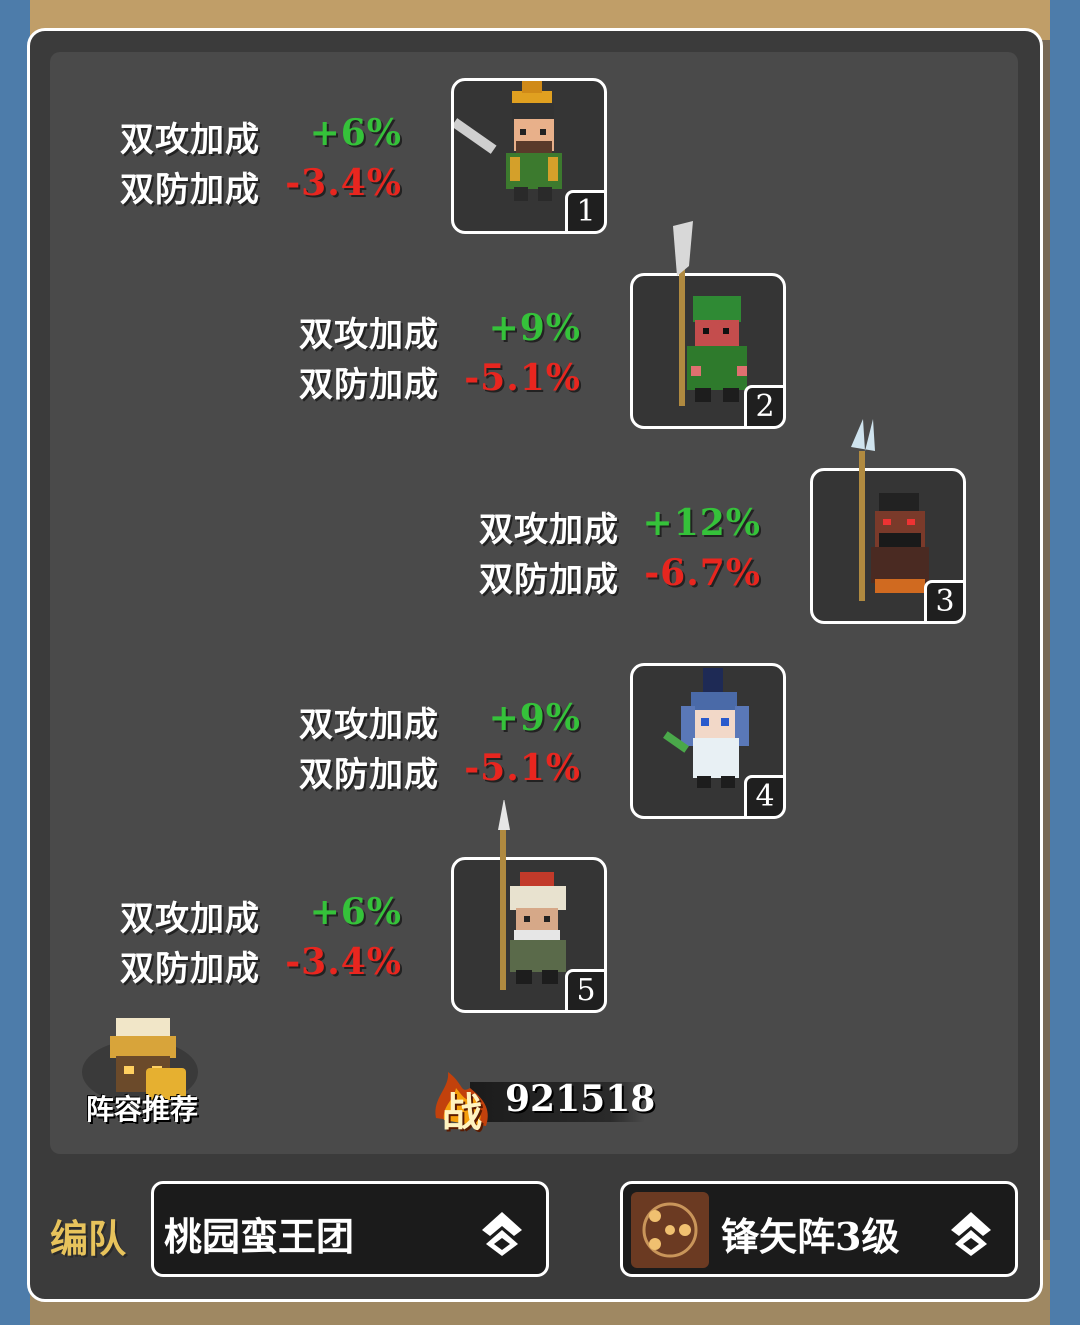 The height and width of the screenshot is (1325, 1080). What do you see at coordinates (670, 1230) in the screenshot?
I see `formation-icon` at bounding box center [670, 1230].